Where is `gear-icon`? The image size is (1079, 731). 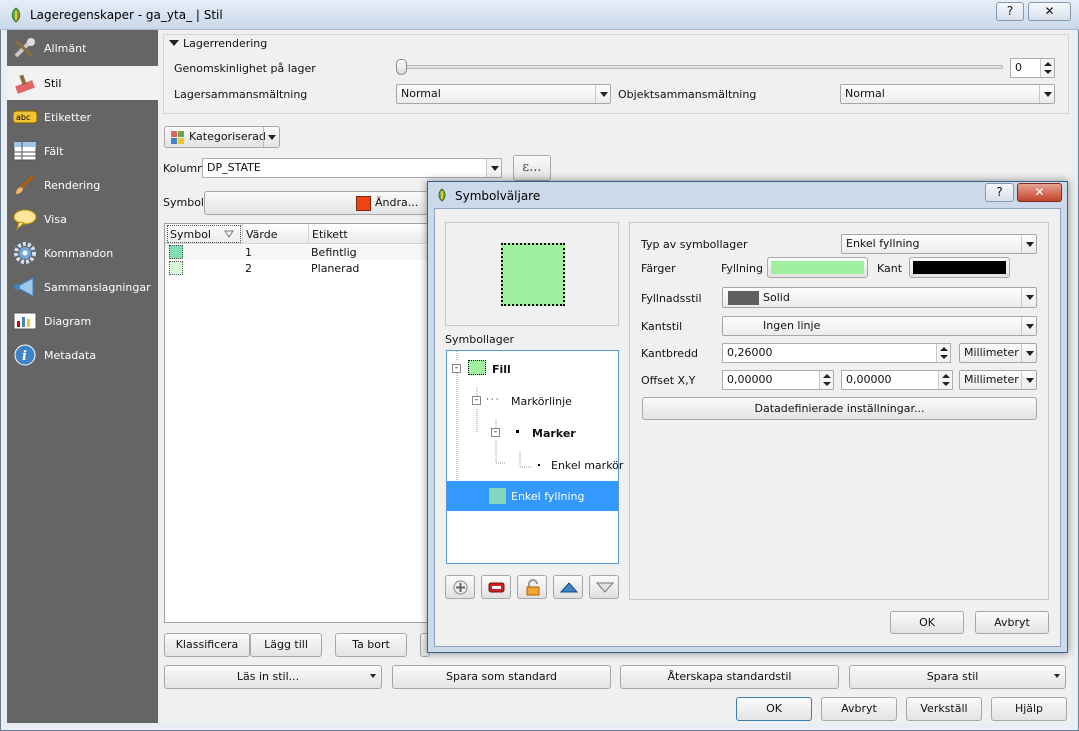
gear-icon is located at coordinates (25, 253).